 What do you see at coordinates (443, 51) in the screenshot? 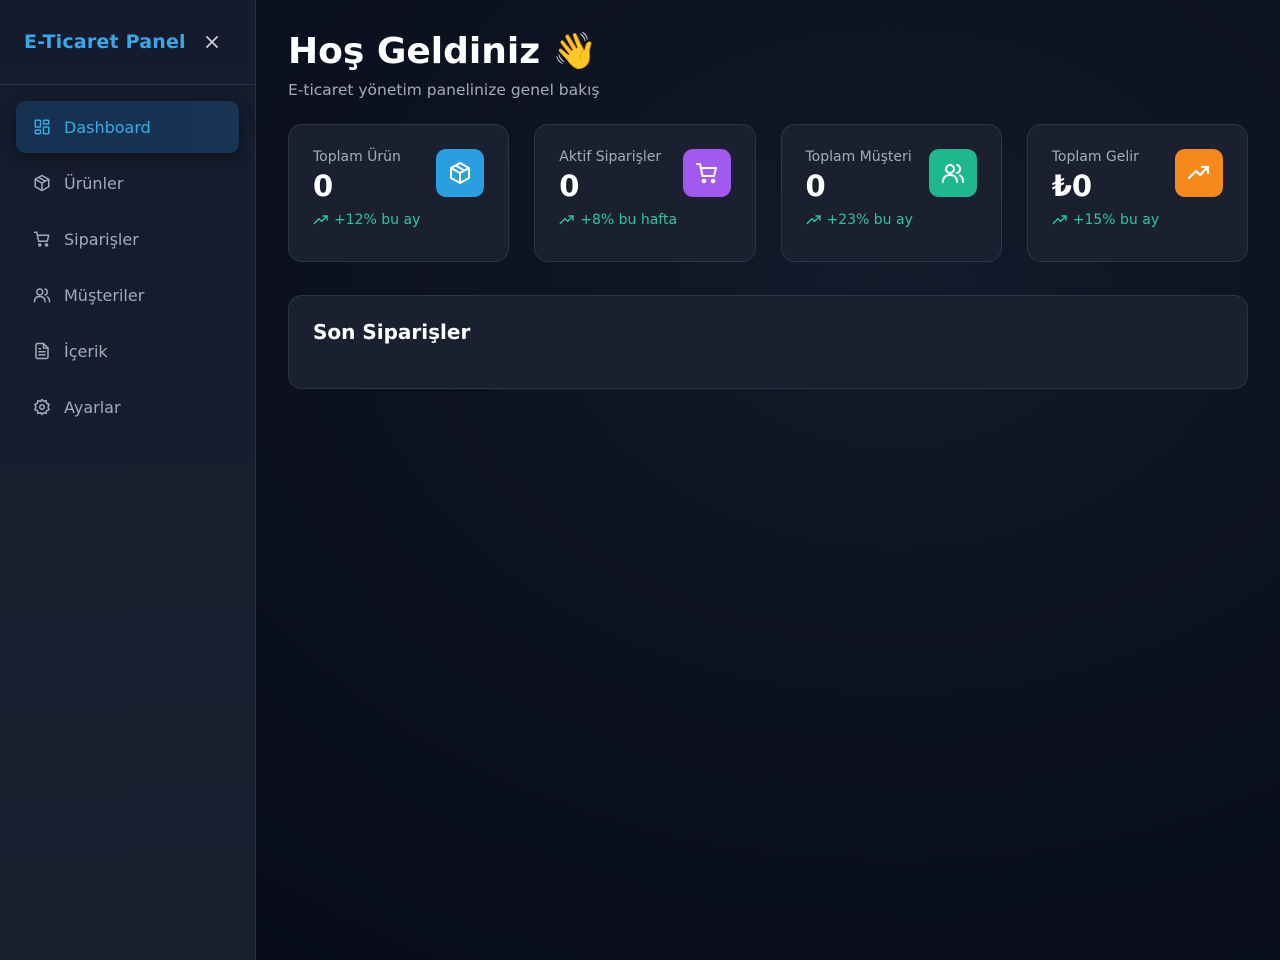
I see `page-title: Hoş Geldiniz 👋` at bounding box center [443, 51].